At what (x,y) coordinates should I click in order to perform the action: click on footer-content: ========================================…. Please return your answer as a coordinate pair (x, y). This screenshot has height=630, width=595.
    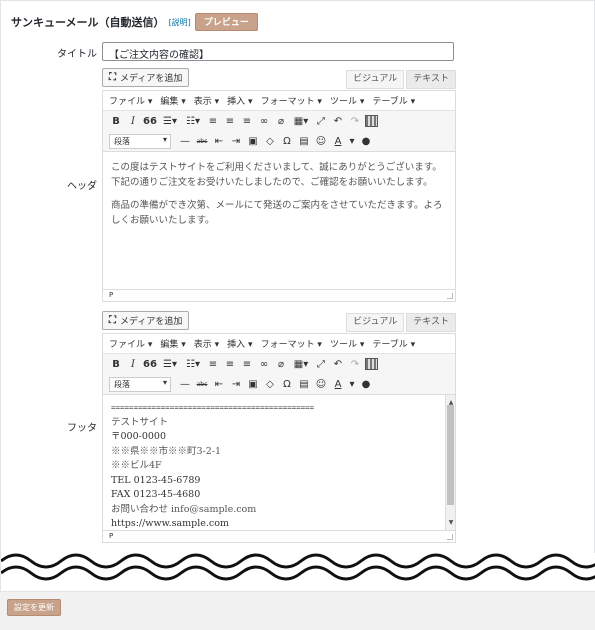
    Looking at the image, I should click on (279, 463).